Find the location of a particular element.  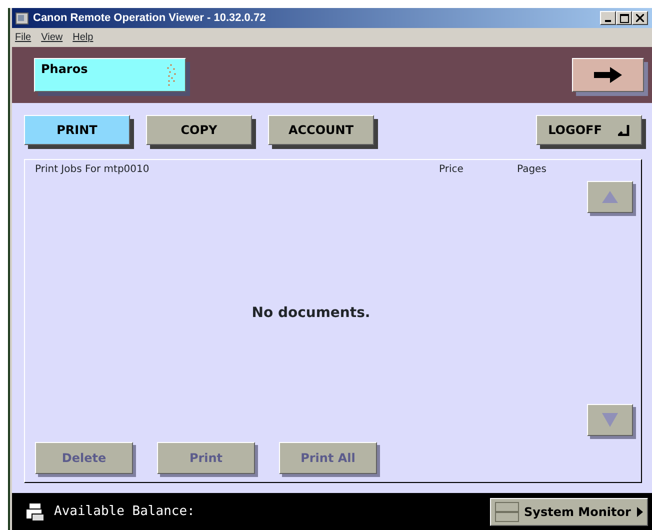

empty-message: No documents. is located at coordinates (311, 312).